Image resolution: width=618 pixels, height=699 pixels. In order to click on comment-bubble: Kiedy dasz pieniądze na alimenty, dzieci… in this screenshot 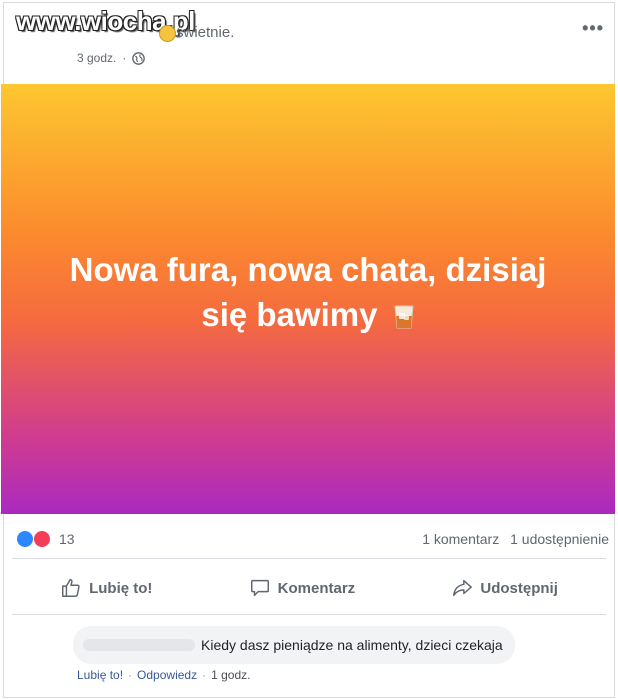, I will do `click(294, 645)`.